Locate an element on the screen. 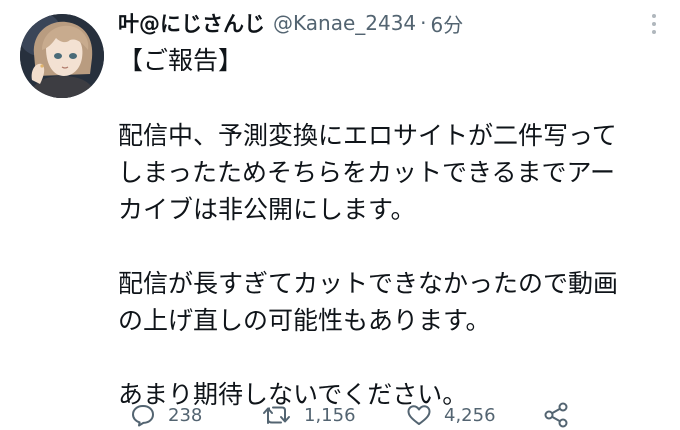  user-handle: @Kanae_2434 is located at coordinates (344, 23).